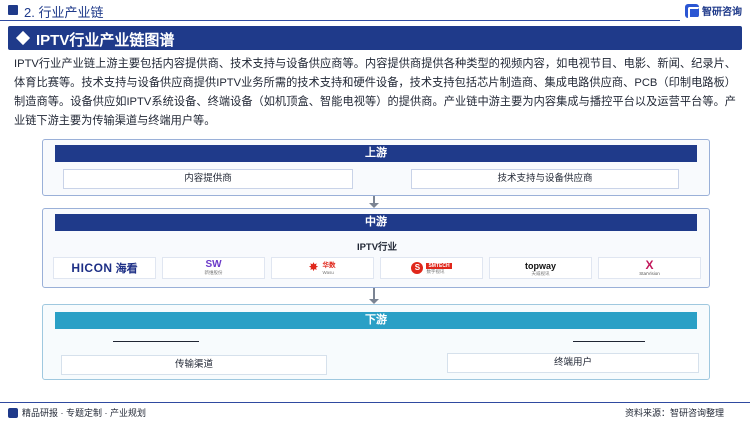 This screenshot has width=750, height=421. I want to click on brand-name: 智研咨询, so click(722, 12).